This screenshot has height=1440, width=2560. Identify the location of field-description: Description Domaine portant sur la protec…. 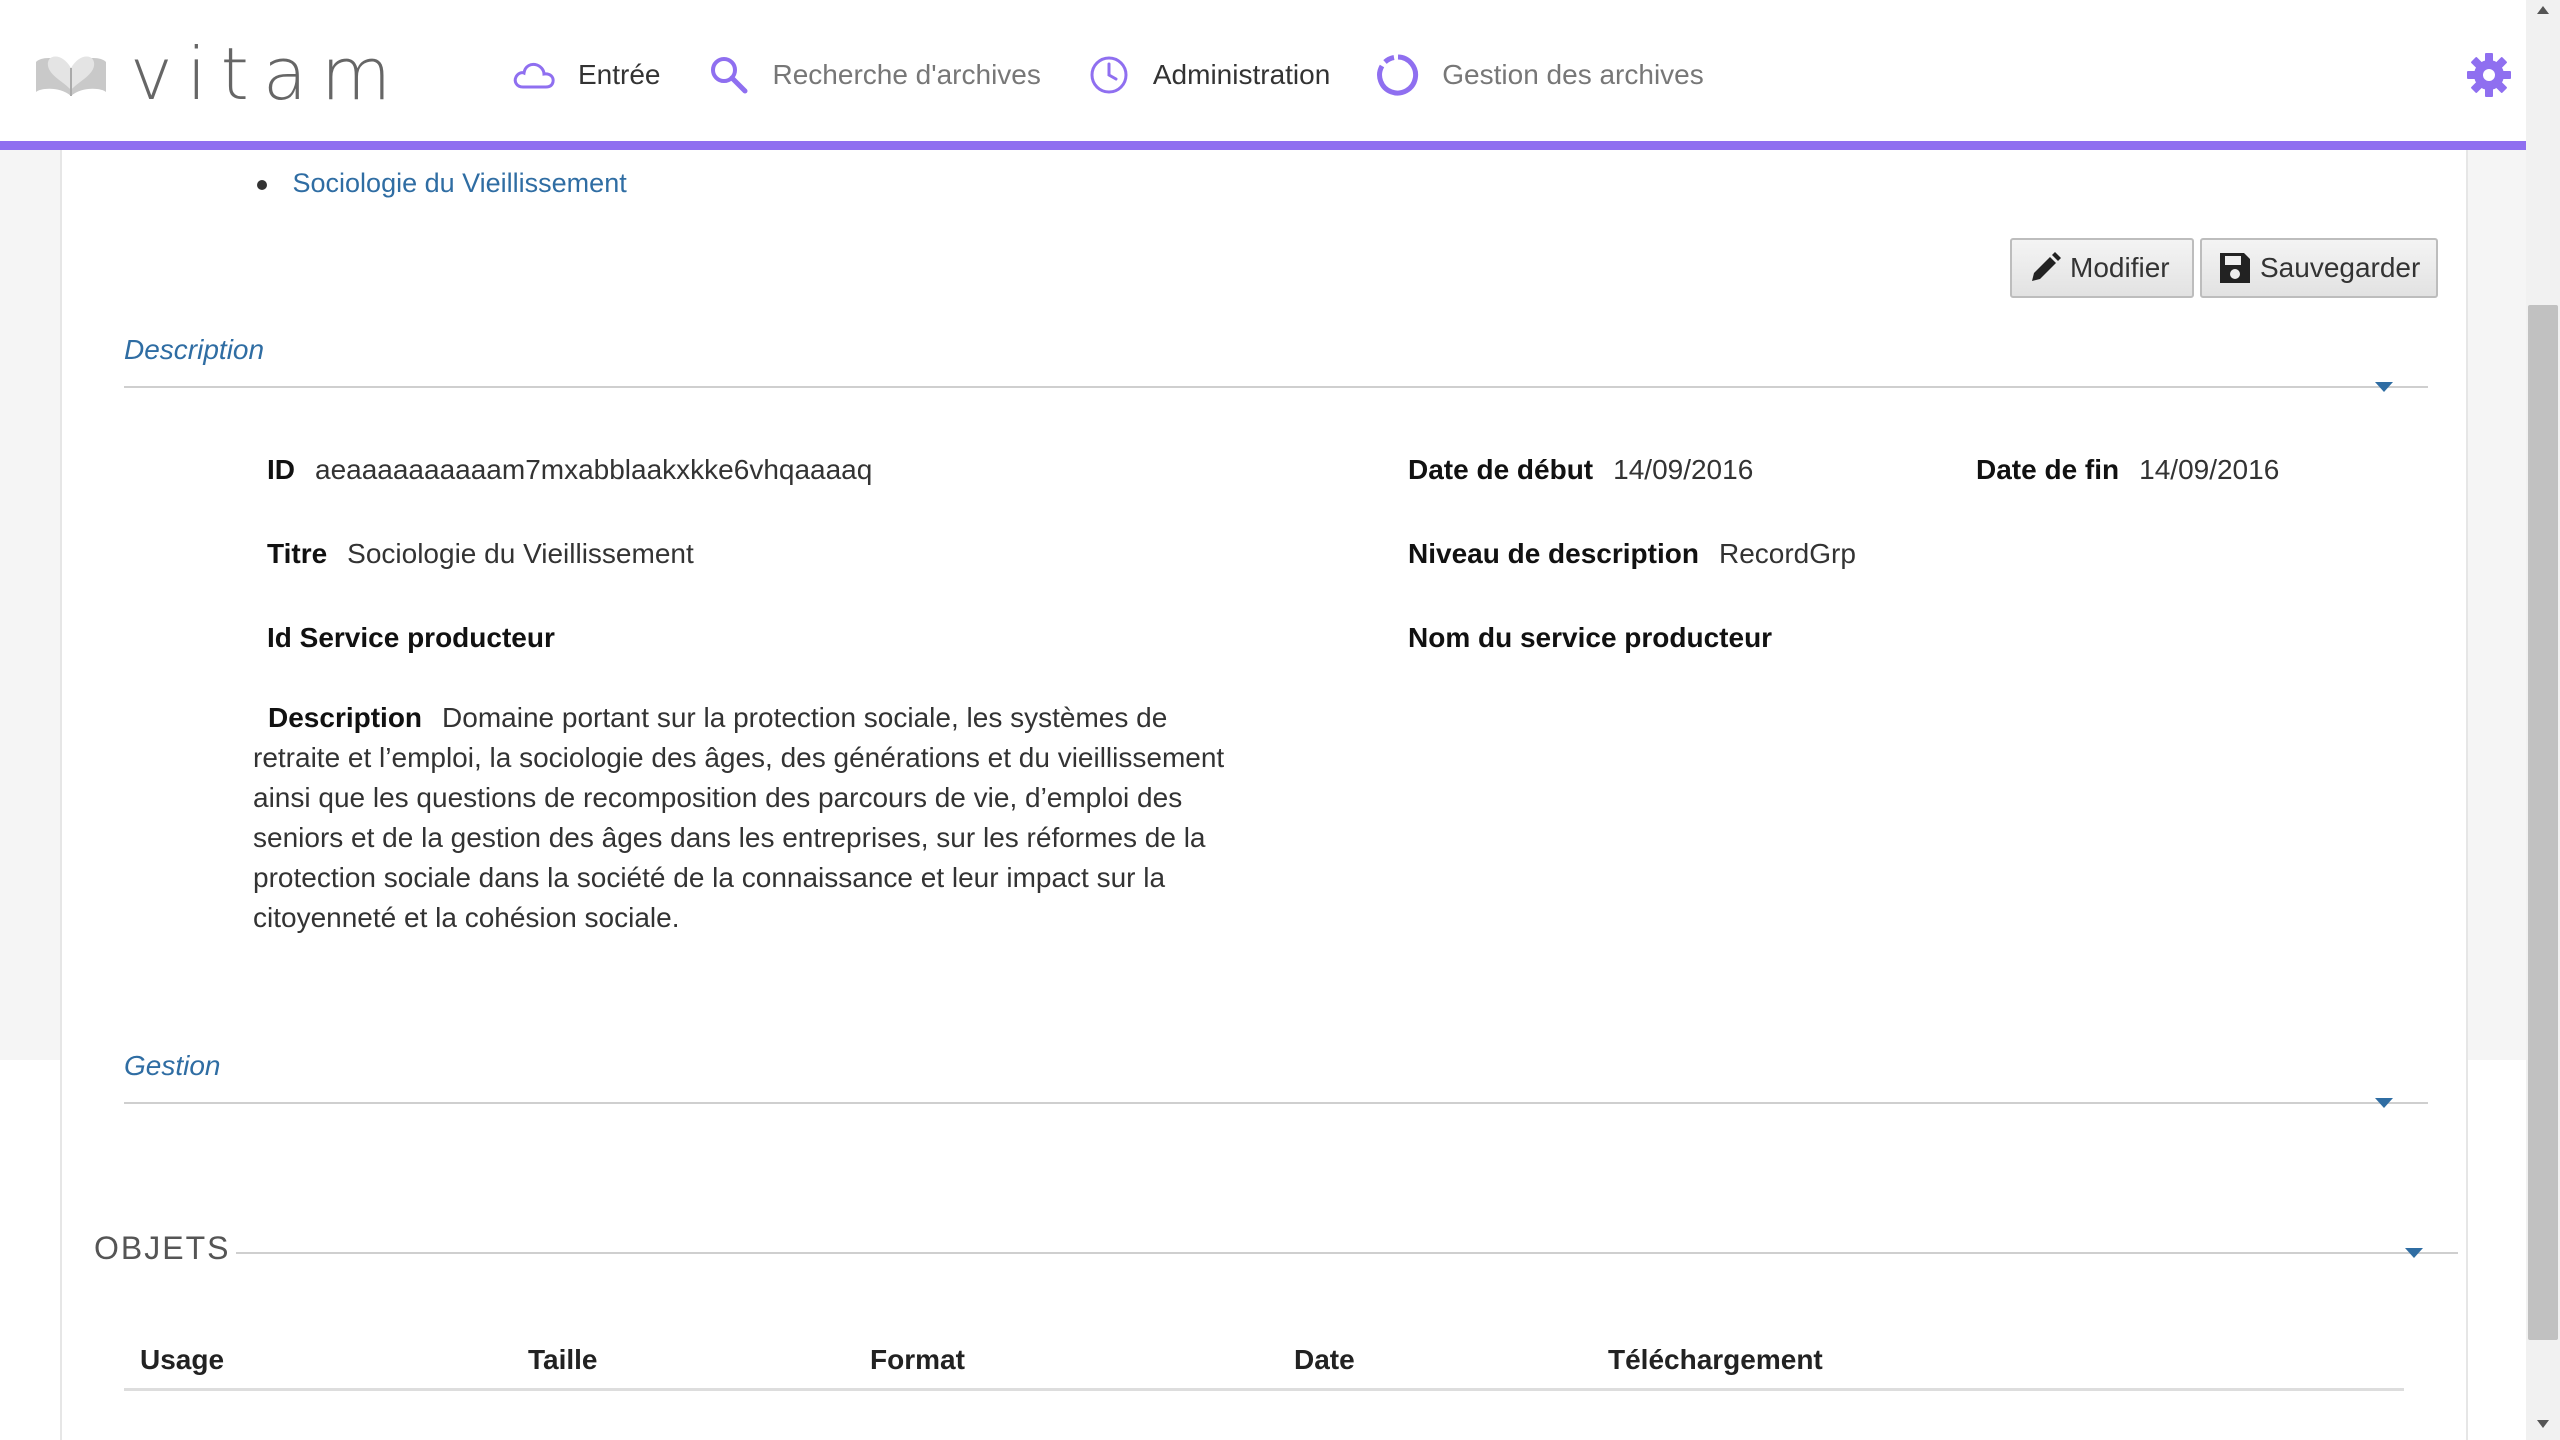
(748, 818).